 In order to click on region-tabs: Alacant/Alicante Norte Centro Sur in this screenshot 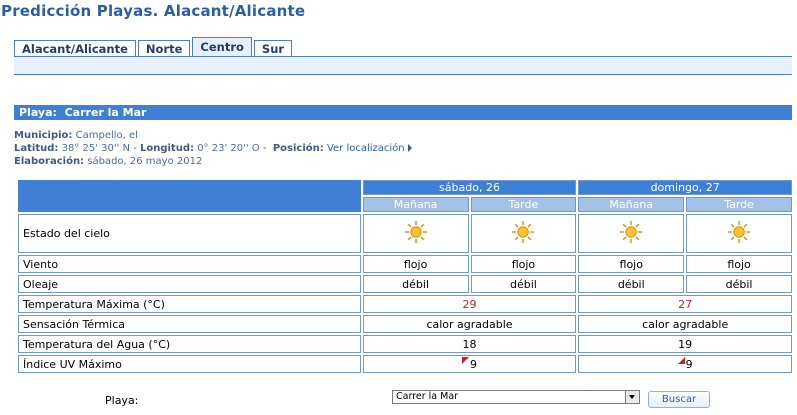, I will do `click(154, 47)`.